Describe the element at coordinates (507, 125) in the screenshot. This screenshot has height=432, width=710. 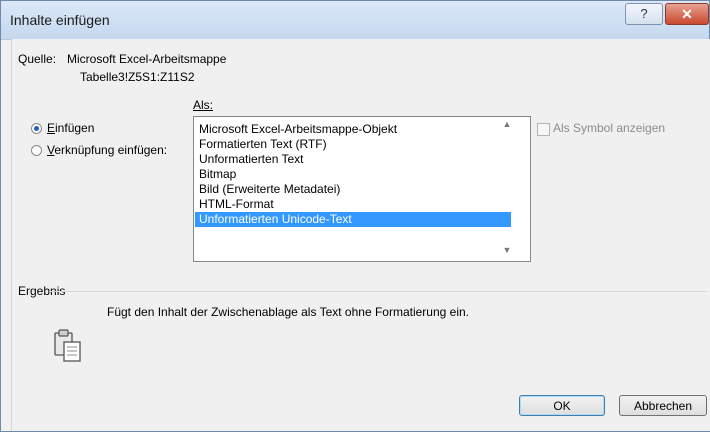
I see `scroll-up-arrow-icon: ▲` at that location.